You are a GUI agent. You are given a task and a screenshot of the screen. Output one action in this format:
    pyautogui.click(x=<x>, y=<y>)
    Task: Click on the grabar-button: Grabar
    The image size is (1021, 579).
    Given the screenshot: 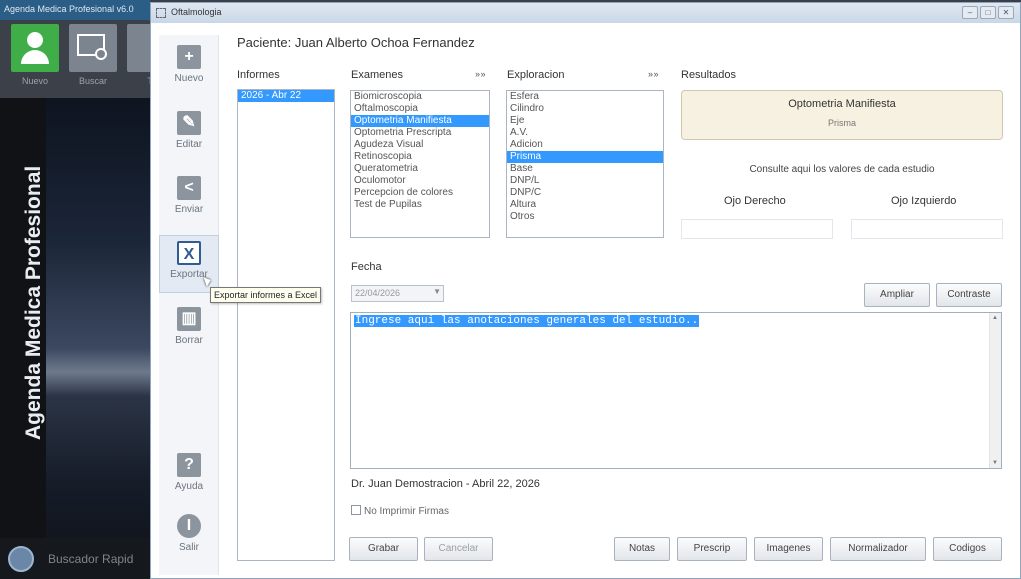 What is the action you would take?
    pyautogui.click(x=383, y=549)
    